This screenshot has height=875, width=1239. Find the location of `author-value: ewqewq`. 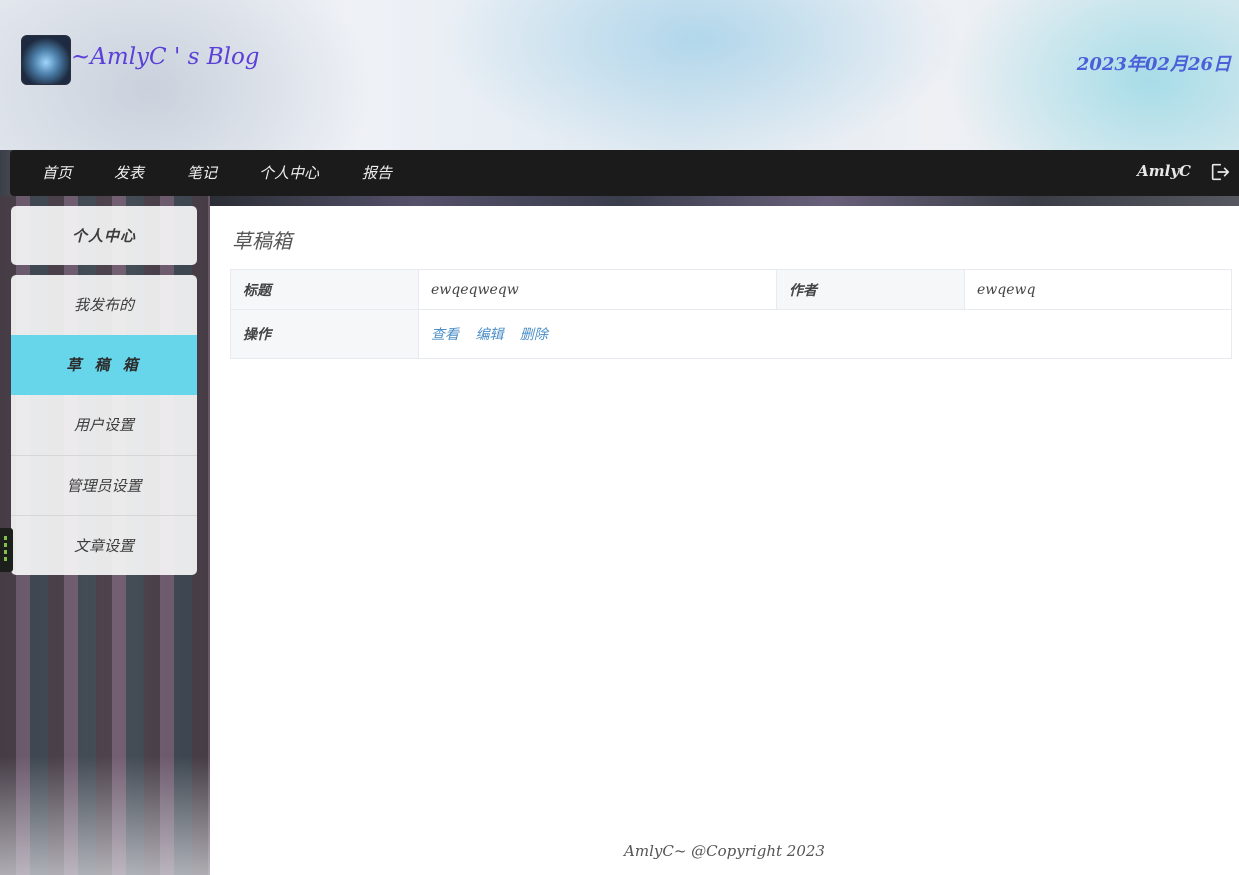

author-value: ewqewq is located at coordinates (1098, 289).